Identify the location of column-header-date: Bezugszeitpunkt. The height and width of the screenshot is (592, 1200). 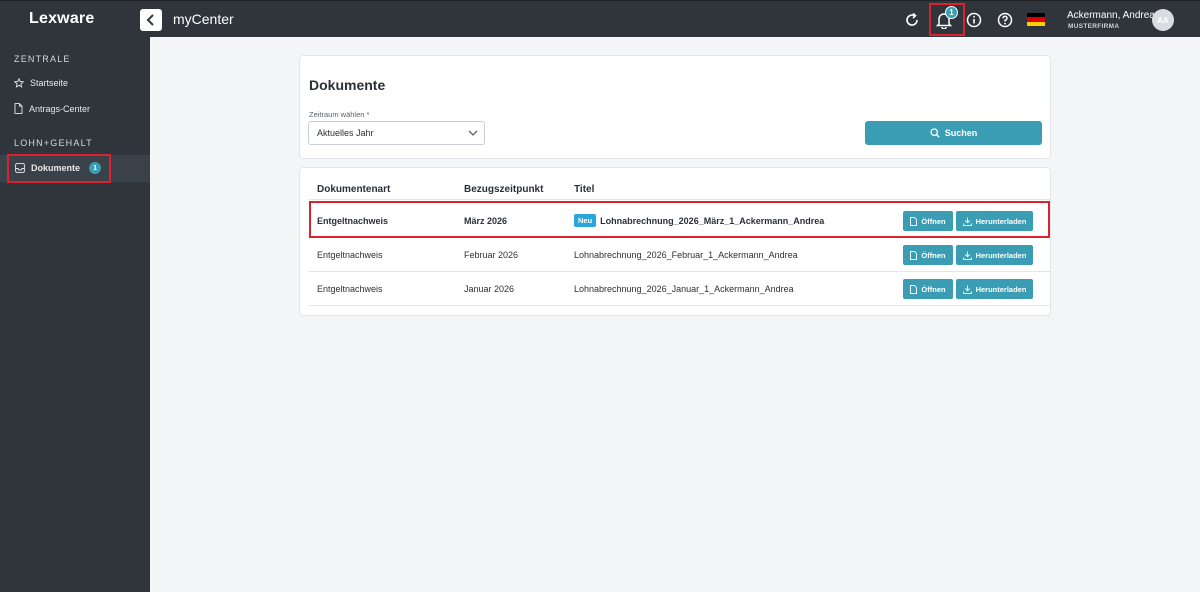
(504, 189).